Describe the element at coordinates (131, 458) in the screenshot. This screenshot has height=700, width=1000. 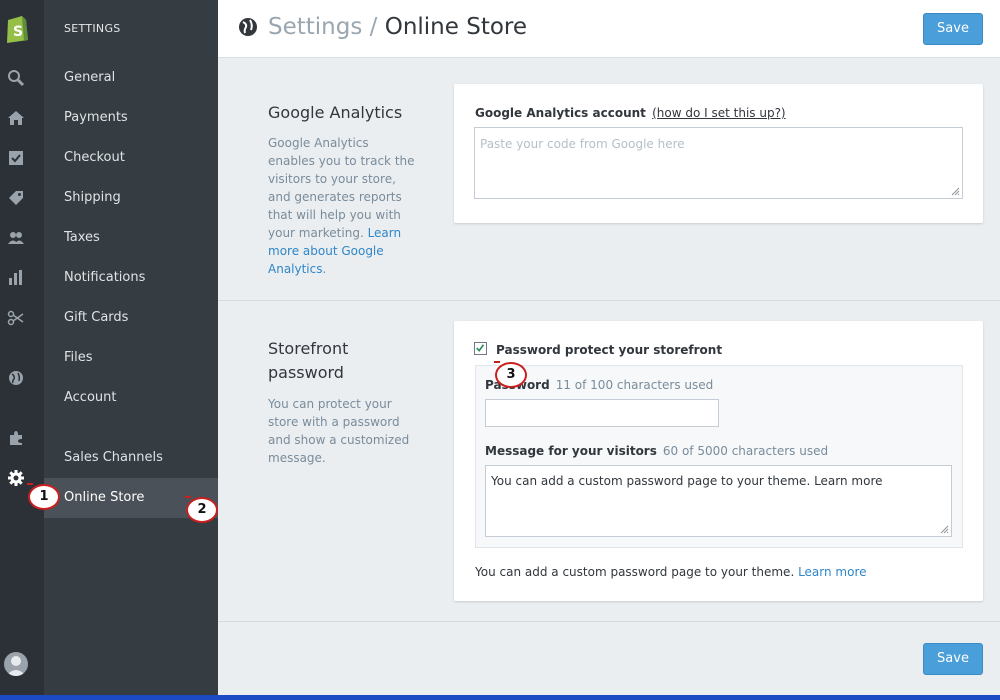
I see `nav-item-sales-channels: Sales Channels` at that location.